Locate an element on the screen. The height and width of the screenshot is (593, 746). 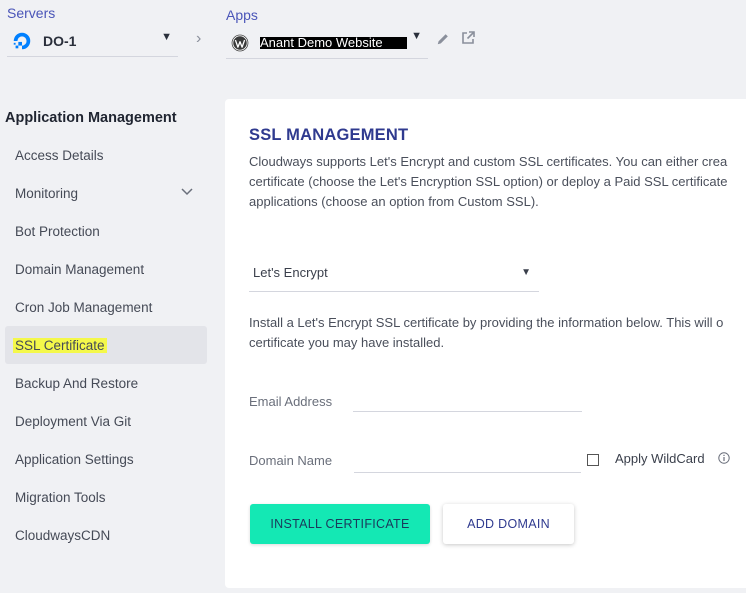
sidebar-item-migration-tools: Migration Tools is located at coordinates (106, 497).